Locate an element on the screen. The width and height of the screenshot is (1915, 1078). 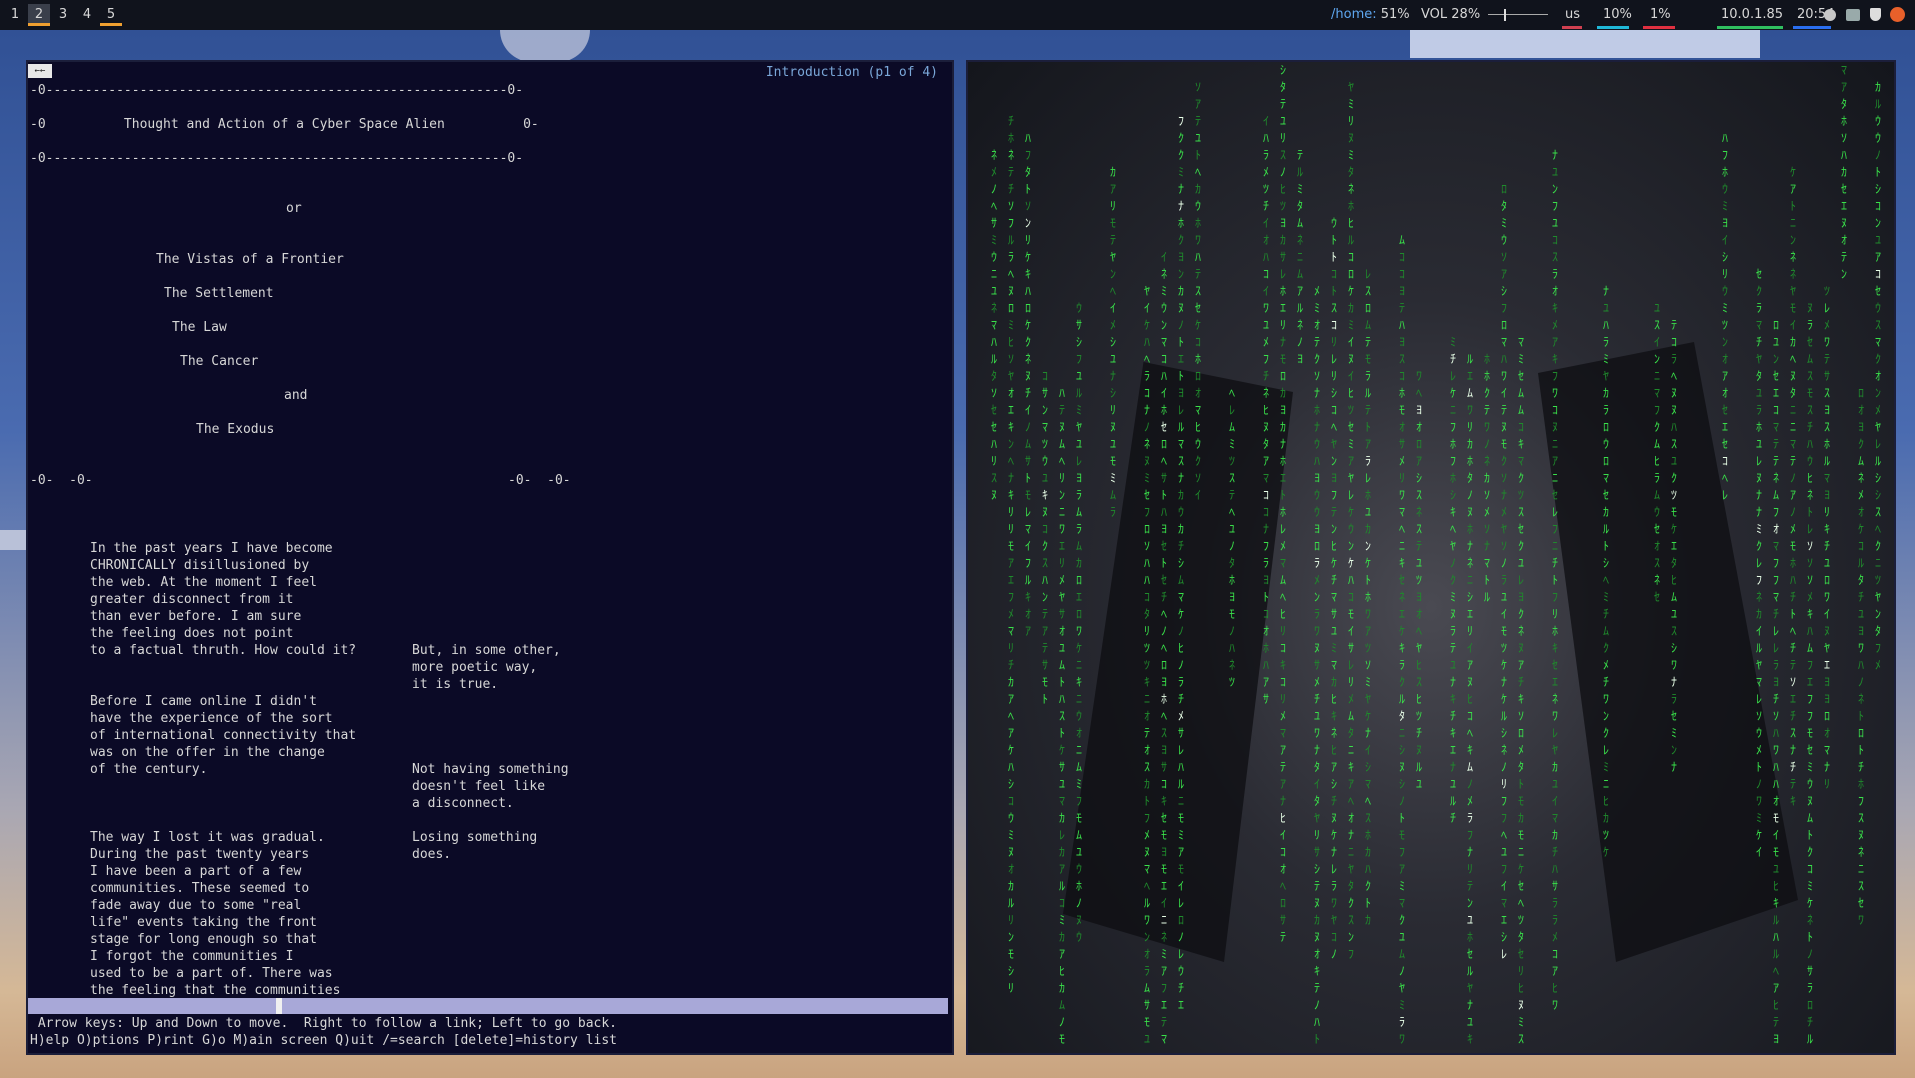
matrix-glyph: ﾋ is located at coordinates (1283, 818).